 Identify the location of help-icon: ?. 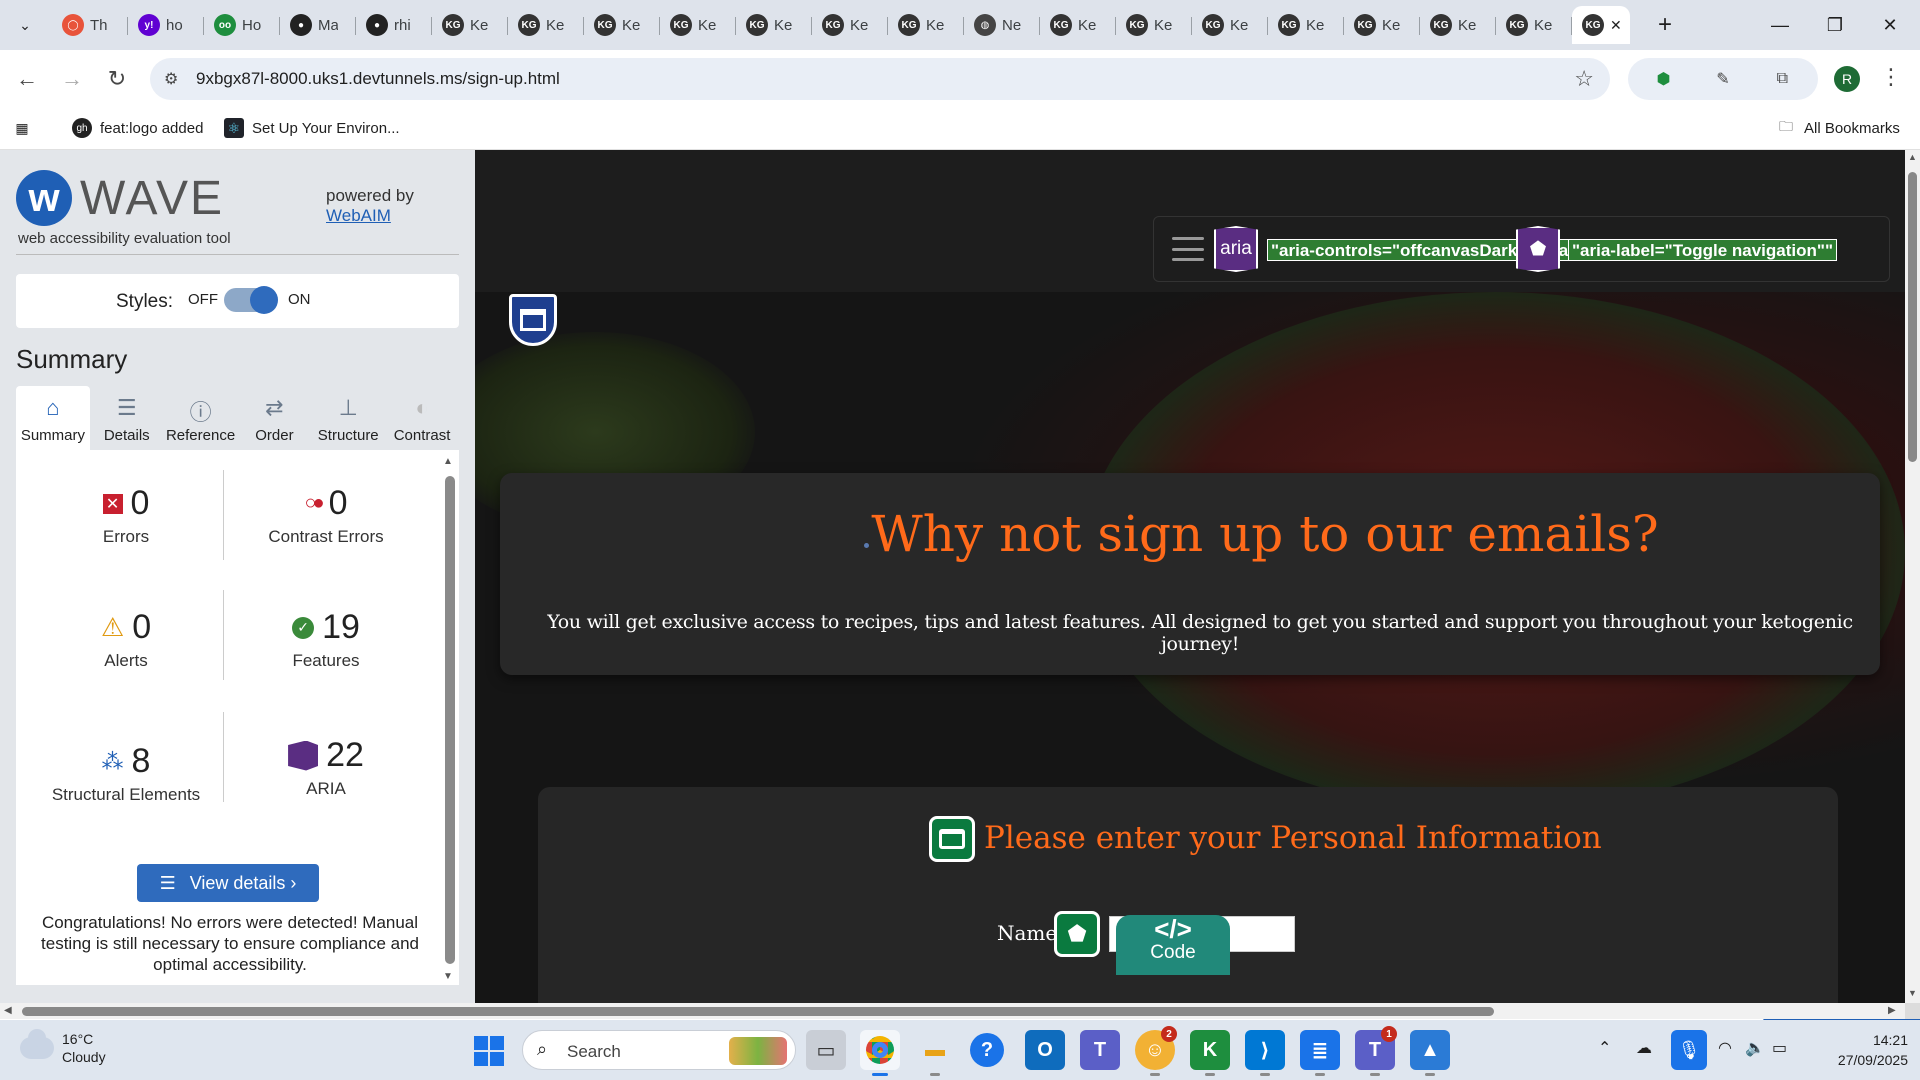
(987, 1050).